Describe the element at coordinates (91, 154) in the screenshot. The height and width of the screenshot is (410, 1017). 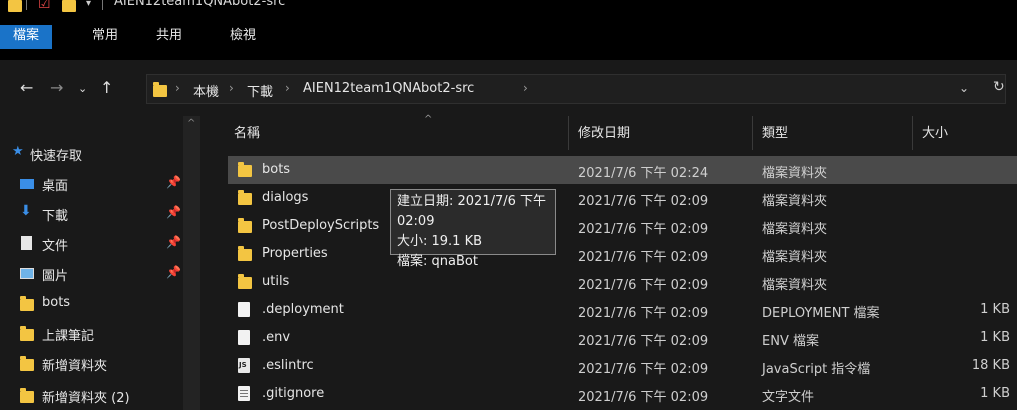
I see `sidebar-item-quick-access: ★ 快速存取` at that location.